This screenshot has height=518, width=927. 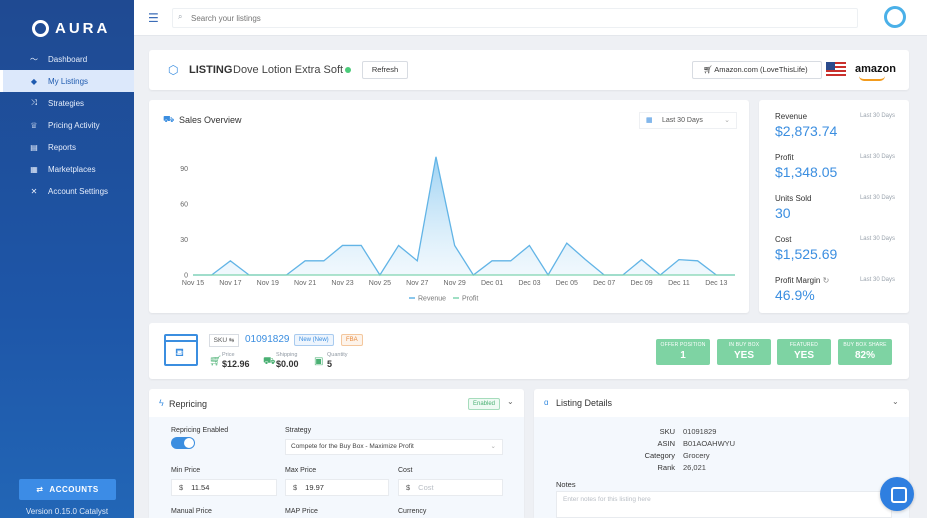 I want to click on repricing-title: Repricing, so click(x=188, y=404).